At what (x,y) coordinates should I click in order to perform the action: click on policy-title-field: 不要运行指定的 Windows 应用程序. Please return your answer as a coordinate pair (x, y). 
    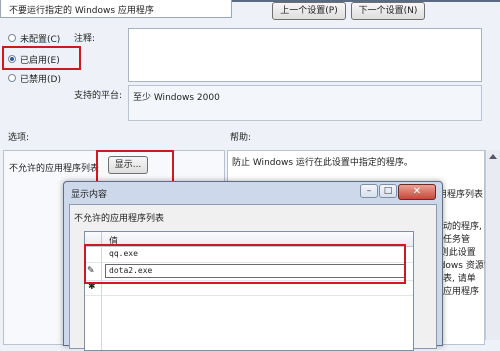
    Looking at the image, I should click on (116, 9).